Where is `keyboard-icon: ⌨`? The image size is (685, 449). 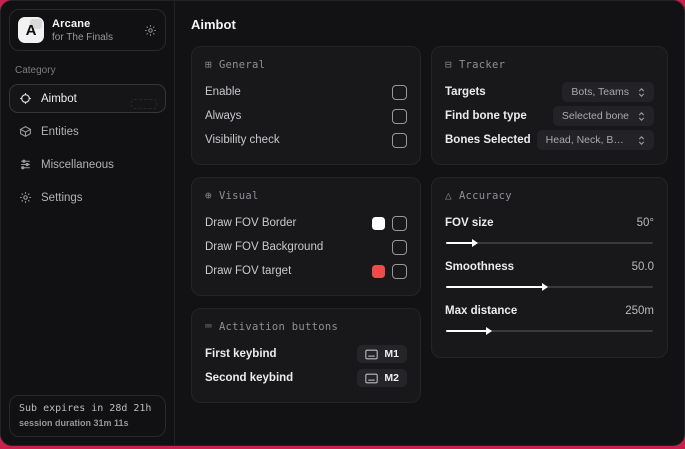
keyboard-icon: ⌨ is located at coordinates (208, 326).